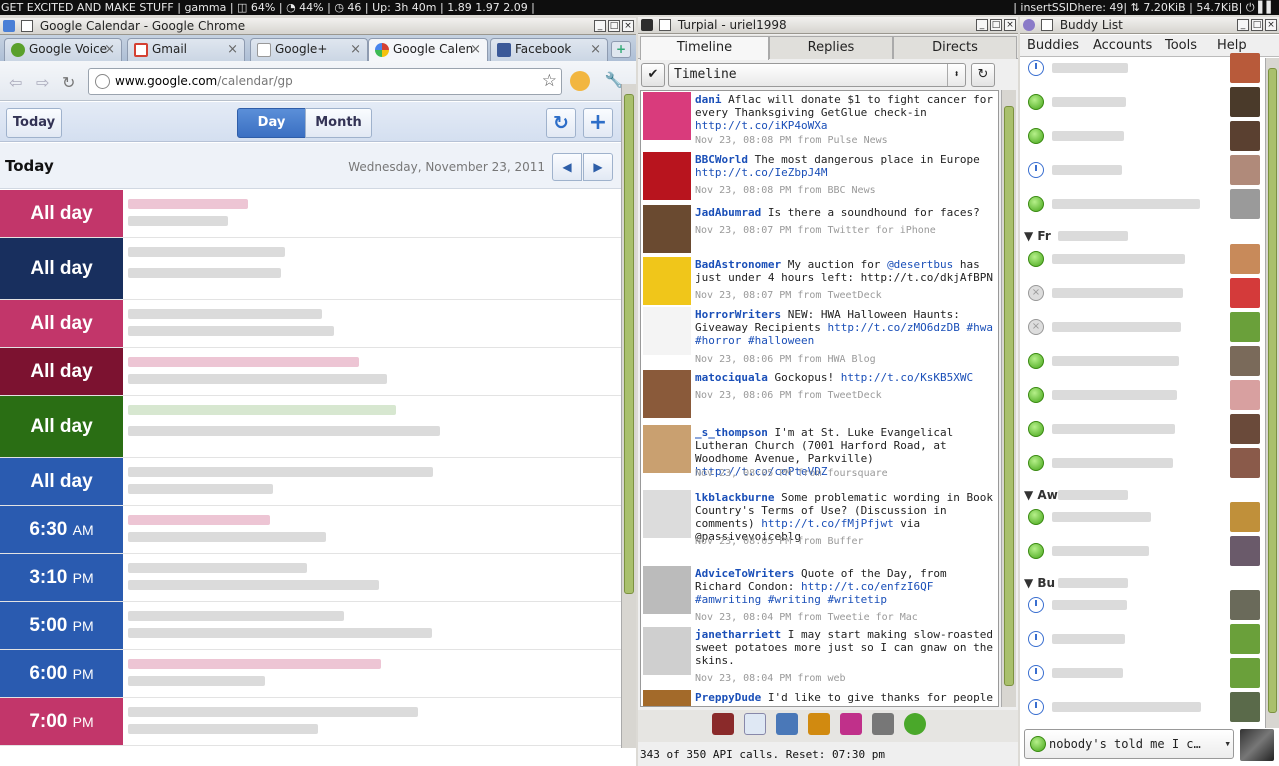 This screenshot has height=766, width=1279. What do you see at coordinates (1129, 744) in the screenshot?
I see `status-selector: nobody's told me I c… ▾` at bounding box center [1129, 744].